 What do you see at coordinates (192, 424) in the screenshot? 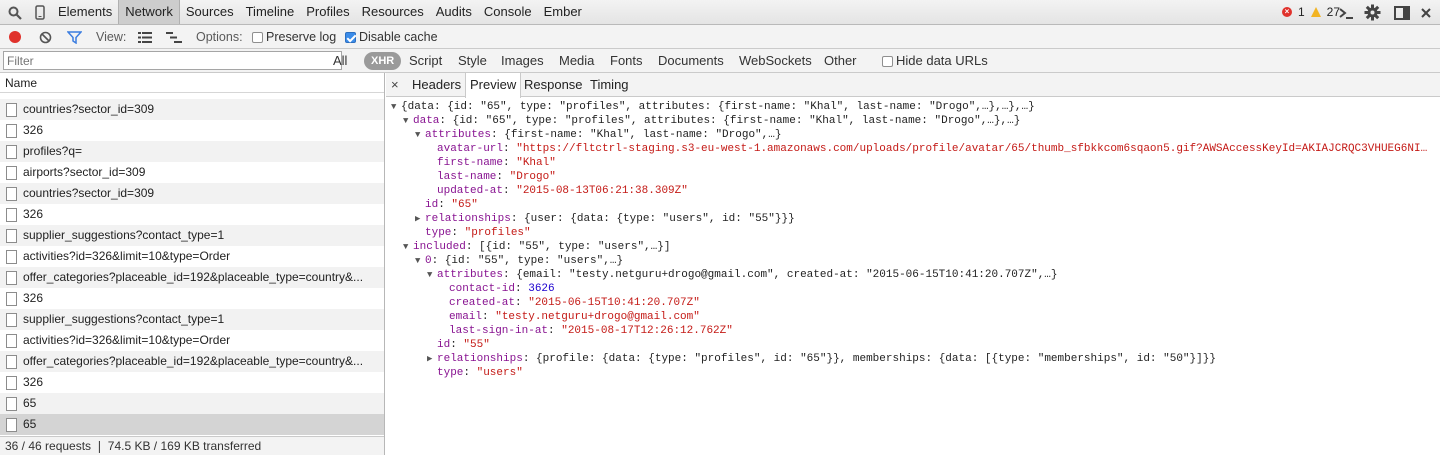
I see `list-item-selected: 65` at bounding box center [192, 424].